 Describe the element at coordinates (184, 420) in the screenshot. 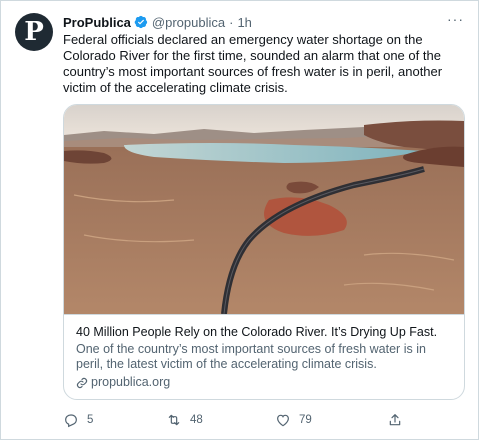

I see `retweet-button: 48` at that location.